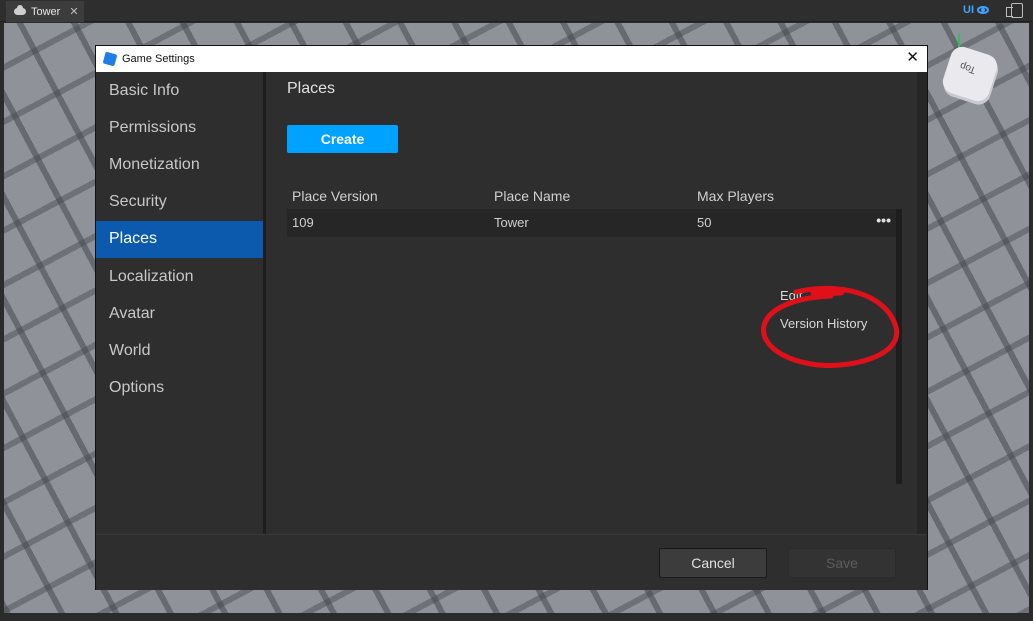 The width and height of the screenshot is (1033, 621). Describe the element at coordinates (511, 59) in the screenshot. I see `dialog-titlebar: Game Settings ✕` at that location.